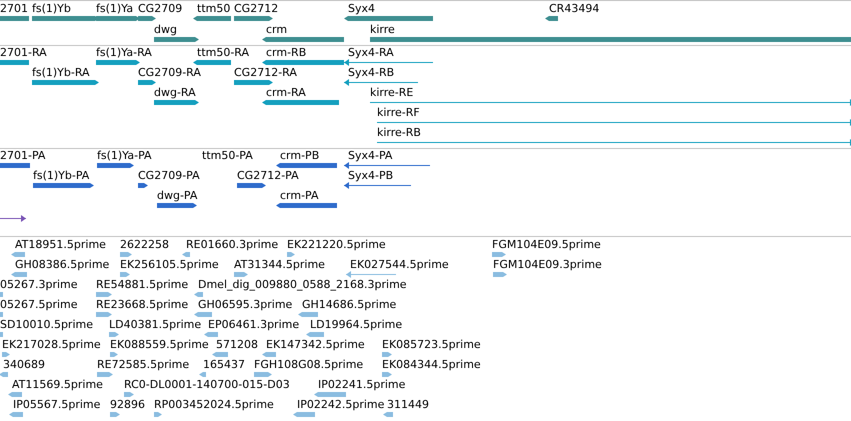 Image resolution: width=851 pixels, height=421 pixels. Describe the element at coordinates (144, 245) in the screenshot. I see `feature-label: 2622258` at that location.